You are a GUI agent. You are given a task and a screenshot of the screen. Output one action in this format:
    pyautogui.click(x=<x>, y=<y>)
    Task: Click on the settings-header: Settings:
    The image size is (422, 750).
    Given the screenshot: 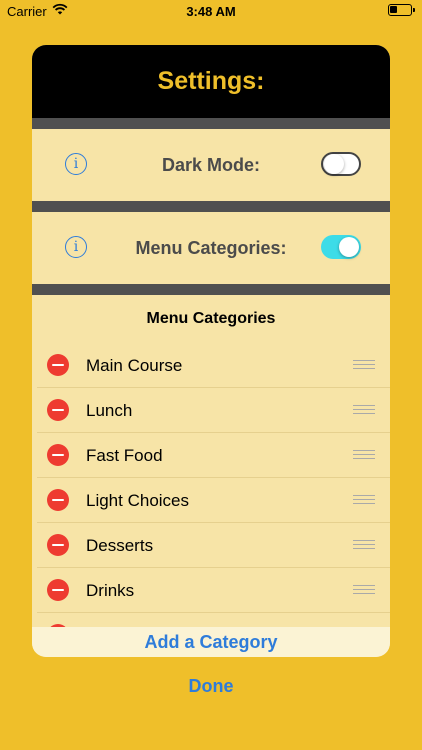 What is the action you would take?
    pyautogui.click(x=211, y=81)
    